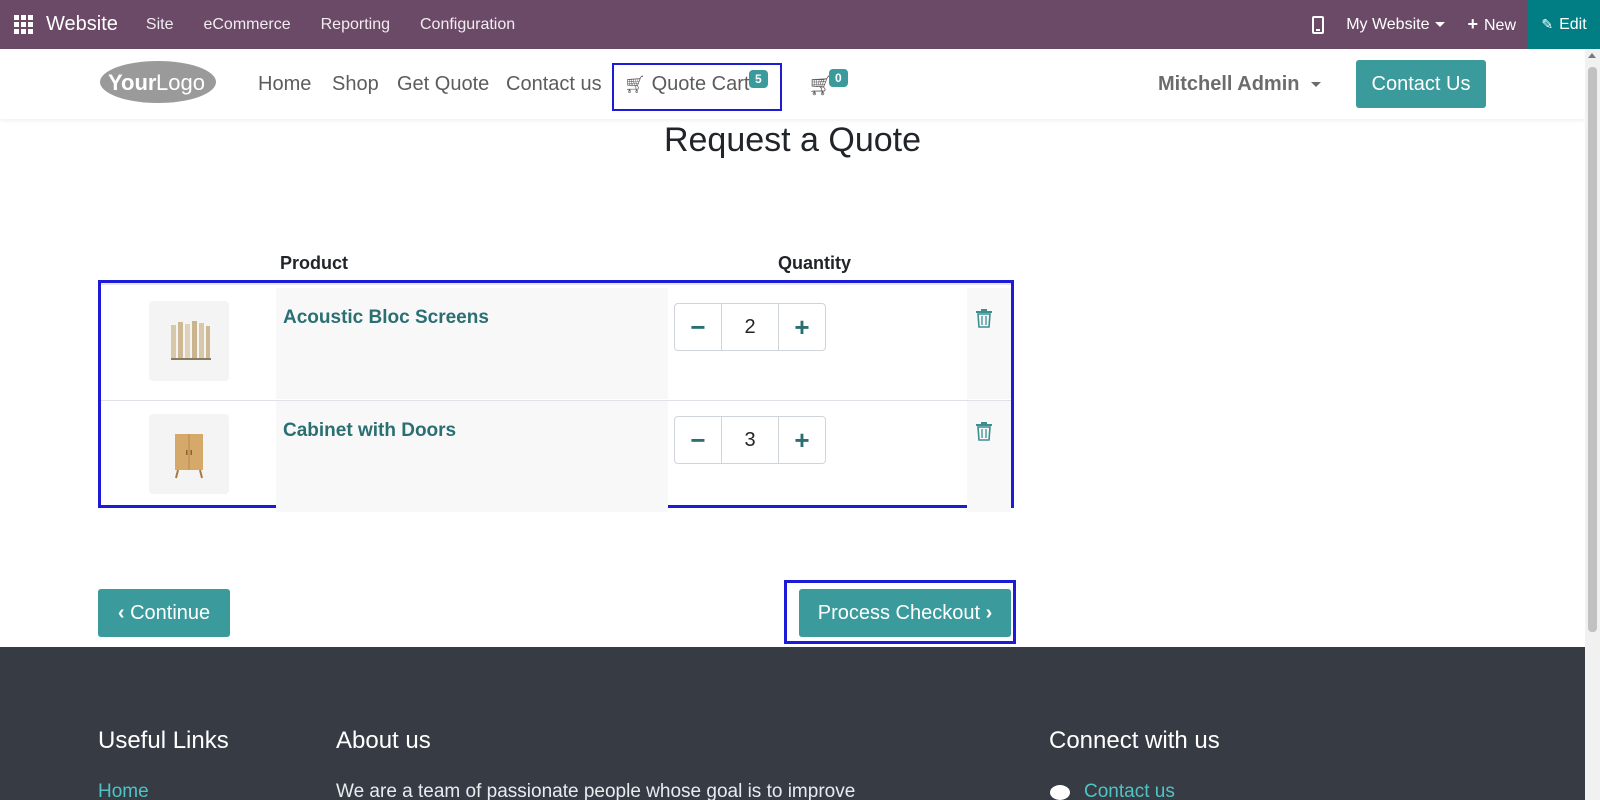 The width and height of the screenshot is (1600, 800). What do you see at coordinates (1547, 24) in the screenshot?
I see `pencil-icon: ✎` at bounding box center [1547, 24].